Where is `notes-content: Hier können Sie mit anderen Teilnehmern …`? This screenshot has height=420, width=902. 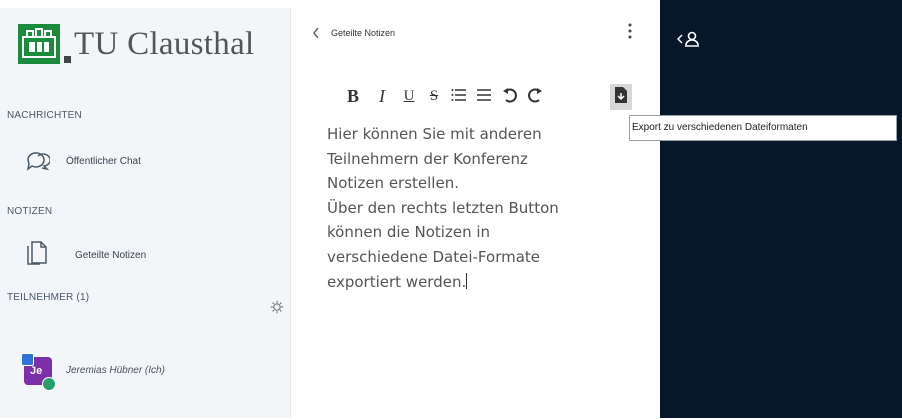 notes-content: Hier können Sie mit anderen Teilnehmern … is located at coordinates (477, 208).